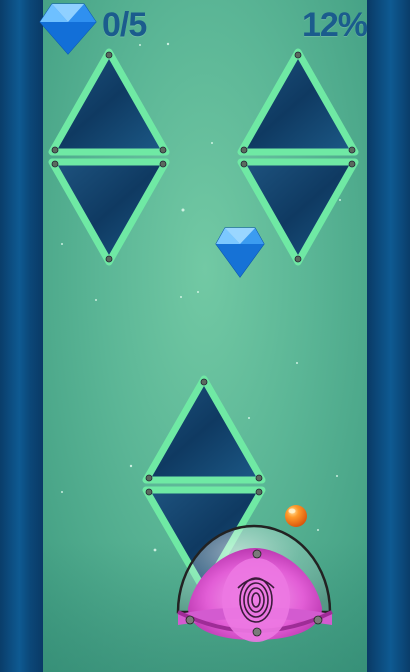  Describe the element at coordinates (124, 25) in the screenshot. I see `gem-counter: 0/5` at that location.